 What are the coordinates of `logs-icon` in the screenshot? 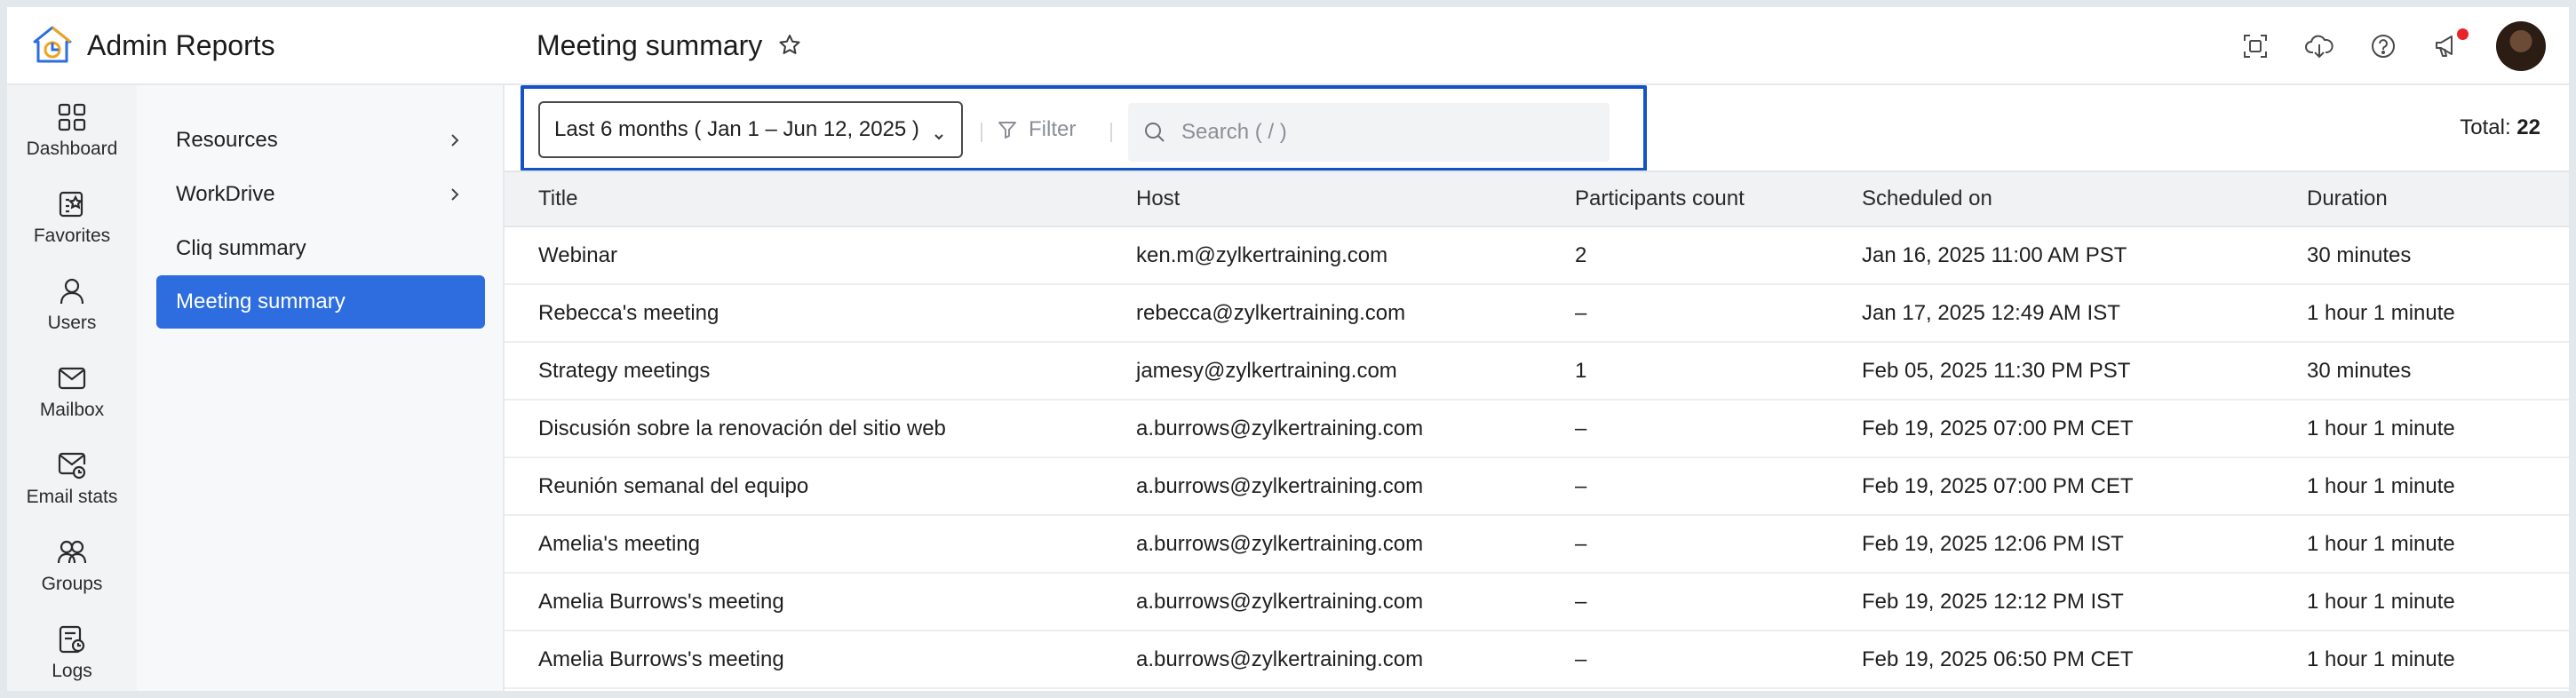 It's located at (72, 639).